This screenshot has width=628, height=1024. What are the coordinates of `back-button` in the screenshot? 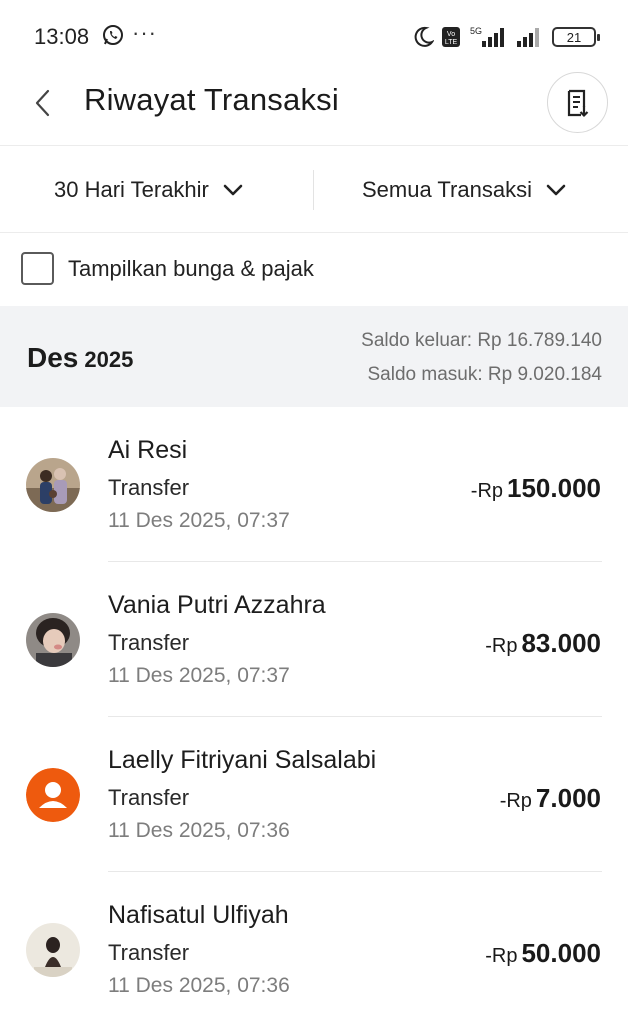 It's located at (43, 103).